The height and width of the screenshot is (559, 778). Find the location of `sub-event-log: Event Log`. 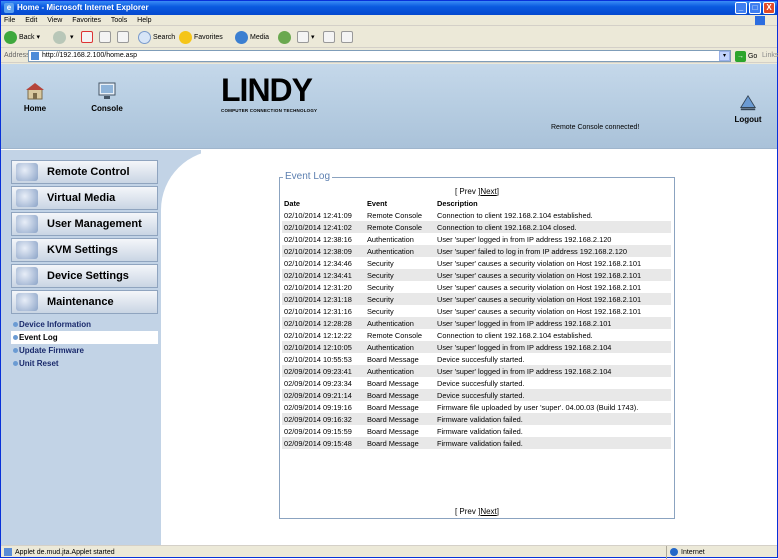

sub-event-log: Event Log is located at coordinates (84, 337).